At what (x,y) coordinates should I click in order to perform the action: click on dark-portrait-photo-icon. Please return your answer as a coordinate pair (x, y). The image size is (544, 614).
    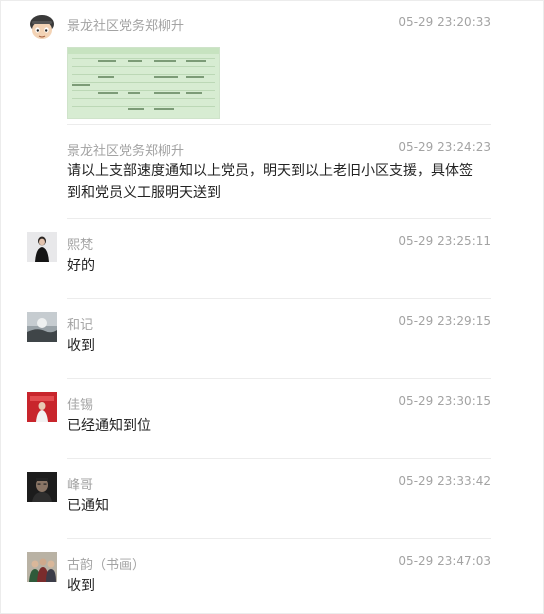
    Looking at the image, I should click on (42, 487).